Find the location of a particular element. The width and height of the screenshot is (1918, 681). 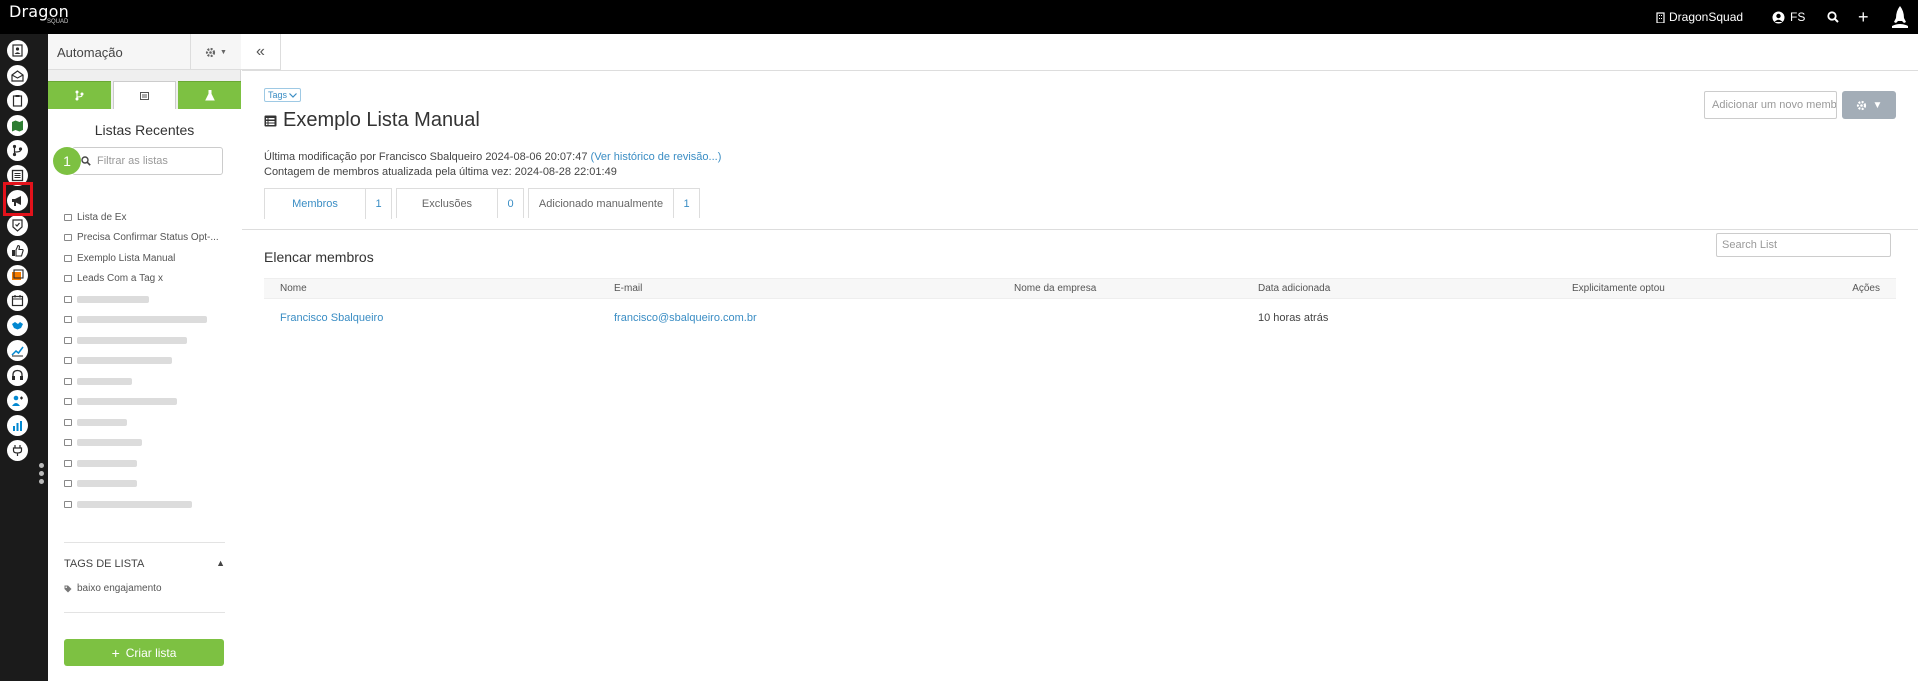

rail-reviews is located at coordinates (17, 250).